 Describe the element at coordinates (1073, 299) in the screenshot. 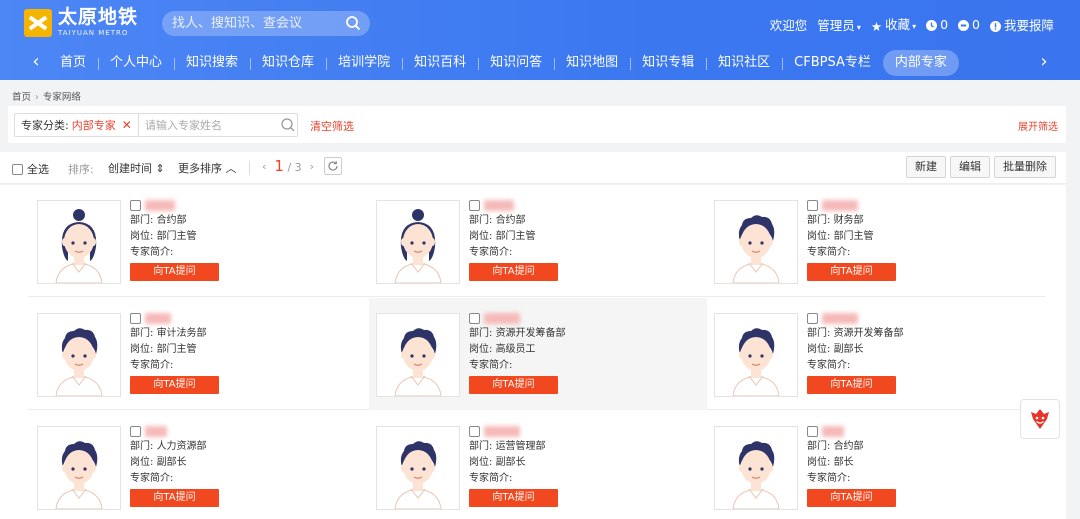

I see `scrollbar` at that location.